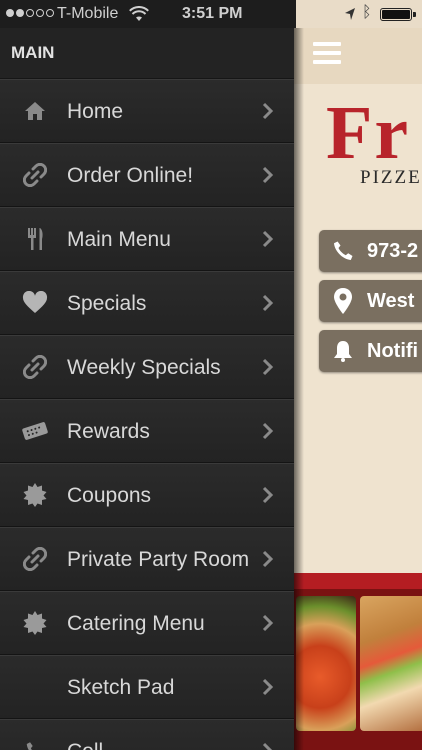  What do you see at coordinates (119, 239) in the screenshot?
I see `sidebar-item-label: Main Menu` at bounding box center [119, 239].